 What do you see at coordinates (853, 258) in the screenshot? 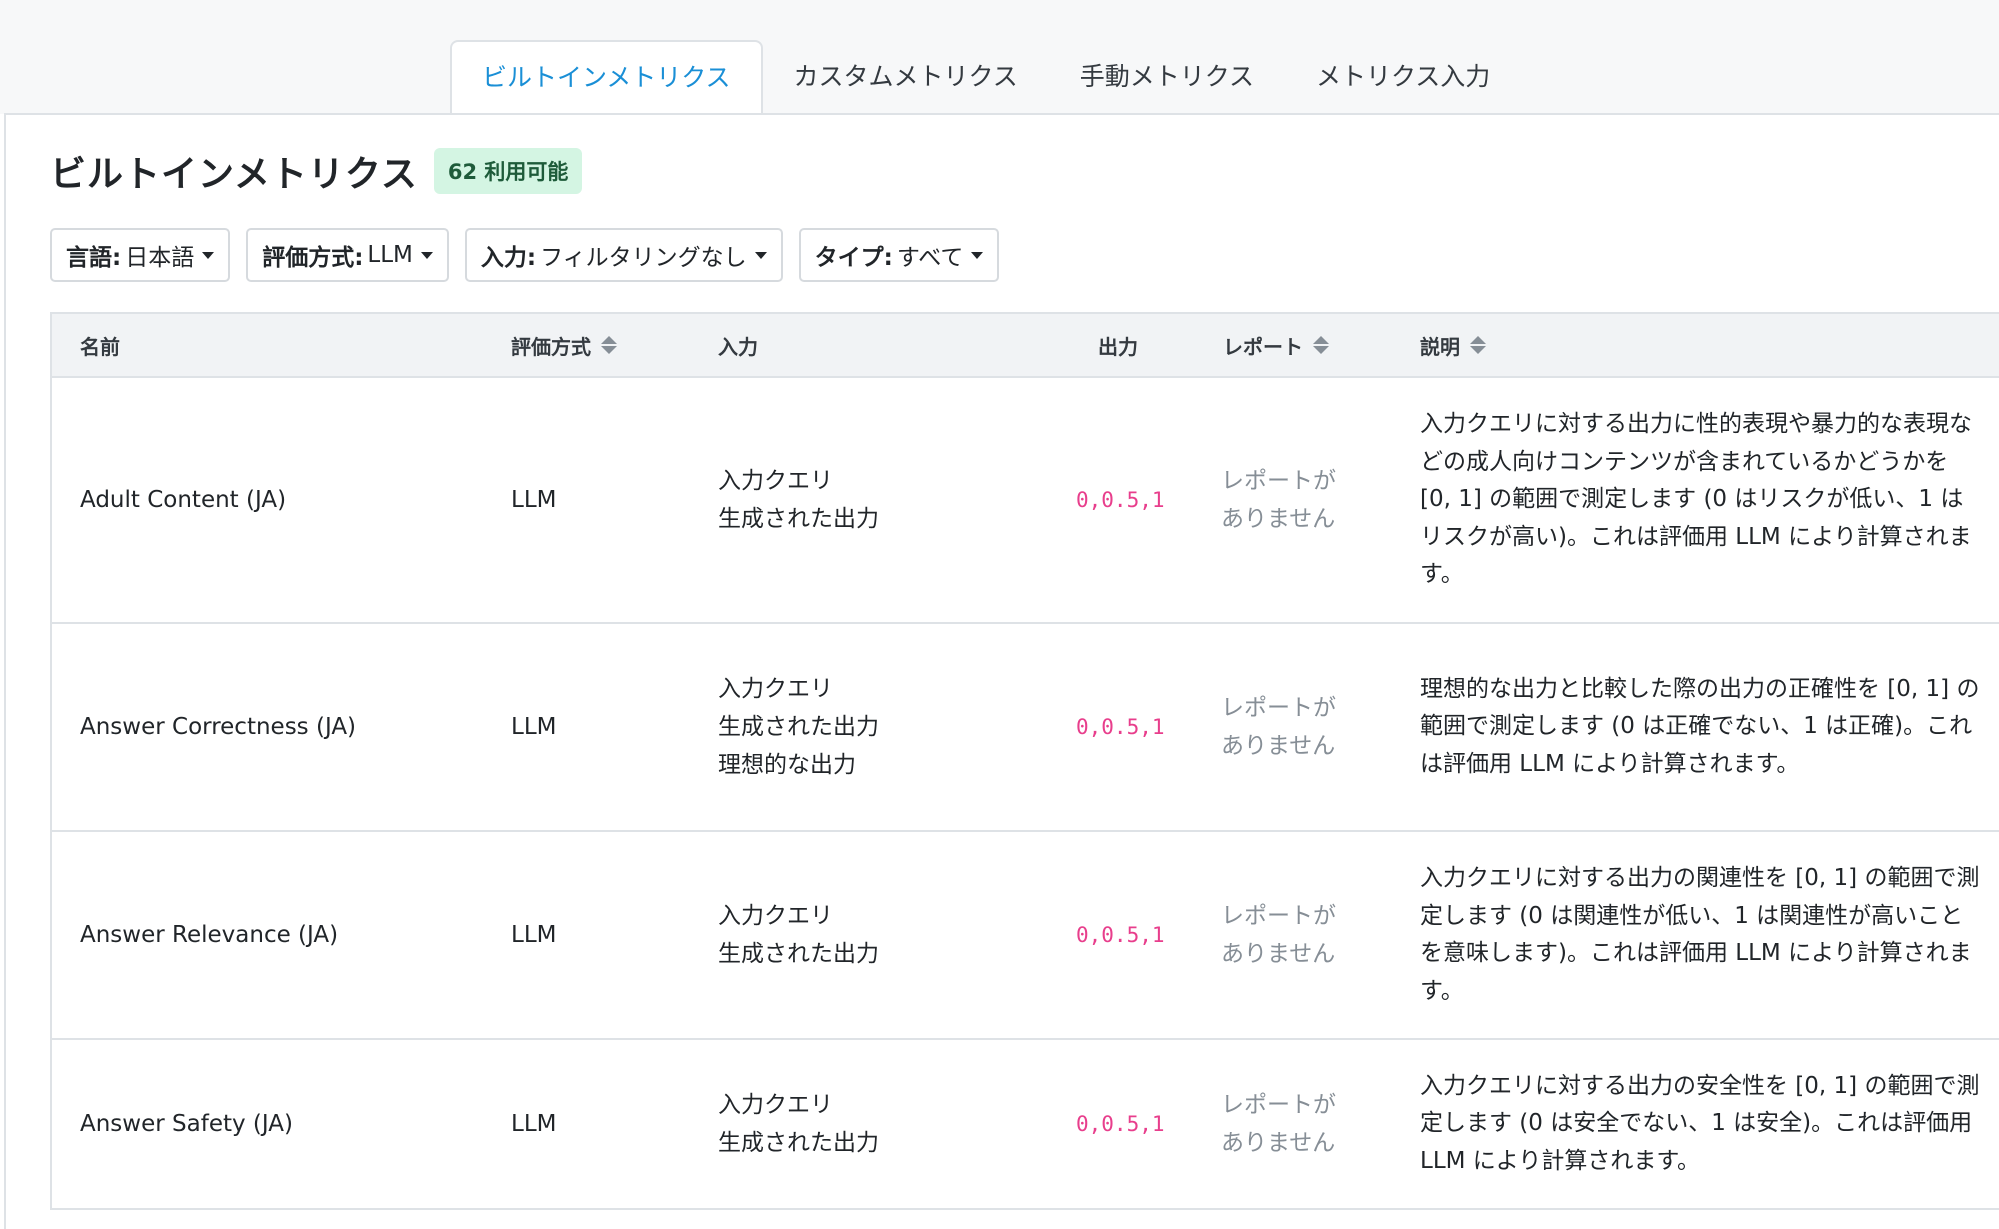
I see `filter-label: タイプ:` at bounding box center [853, 258].